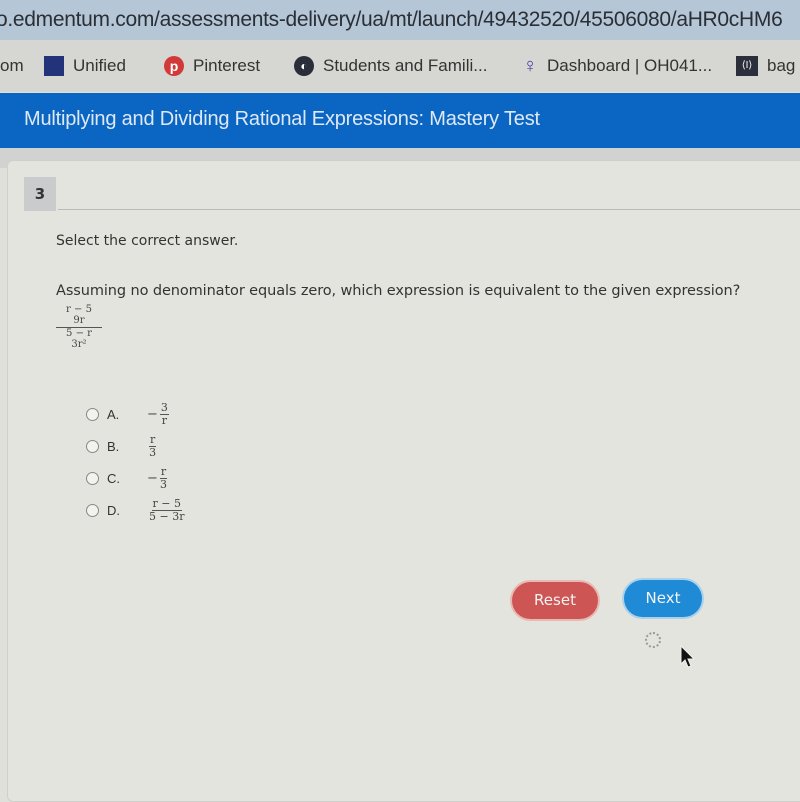 The height and width of the screenshot is (802, 800). I want to click on top-numerator: r − 5, so click(79, 309).